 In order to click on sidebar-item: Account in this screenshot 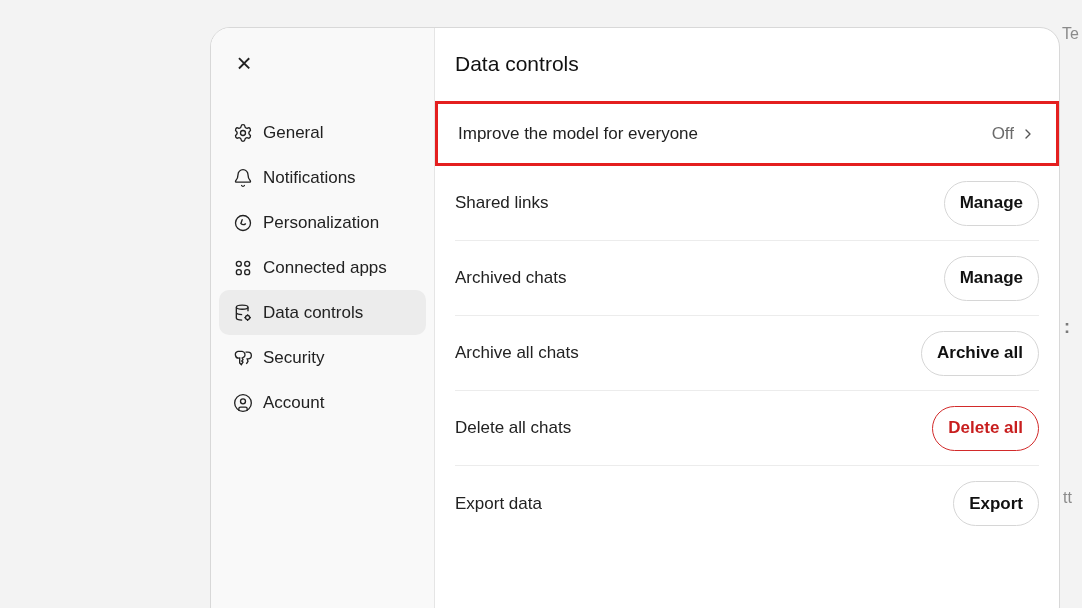, I will do `click(322, 402)`.